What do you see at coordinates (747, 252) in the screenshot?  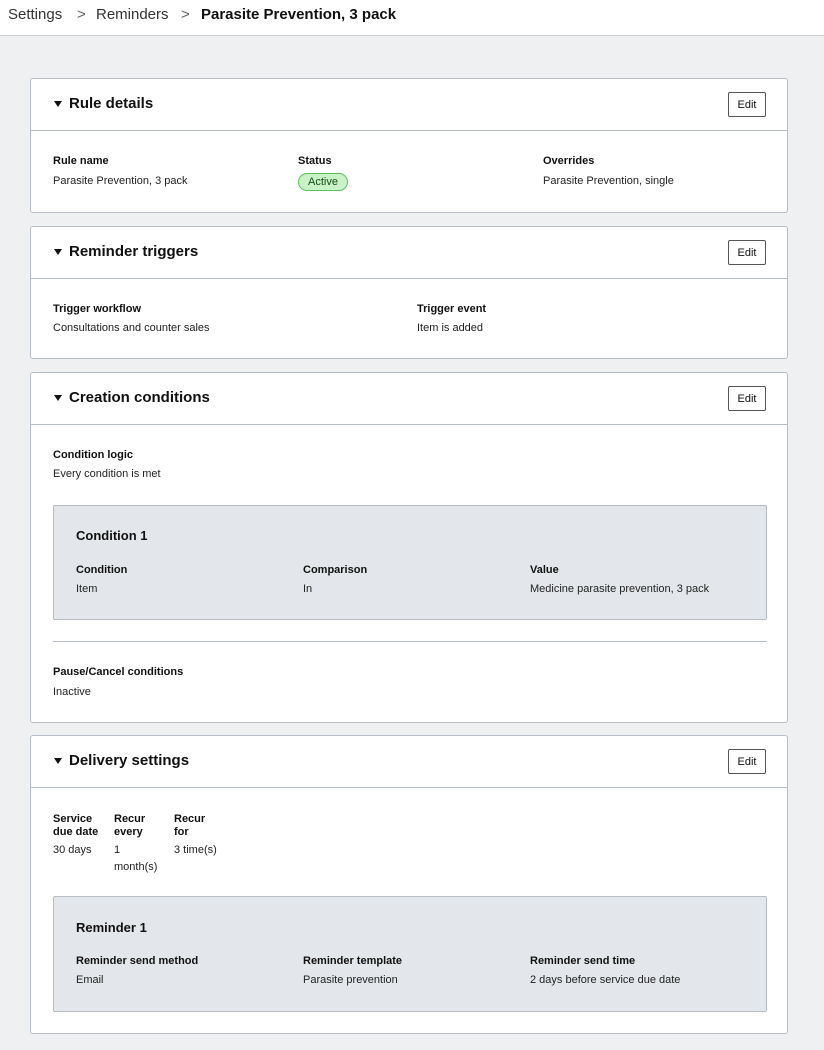 I see `reminder-triggers-edit-button: Edit` at bounding box center [747, 252].